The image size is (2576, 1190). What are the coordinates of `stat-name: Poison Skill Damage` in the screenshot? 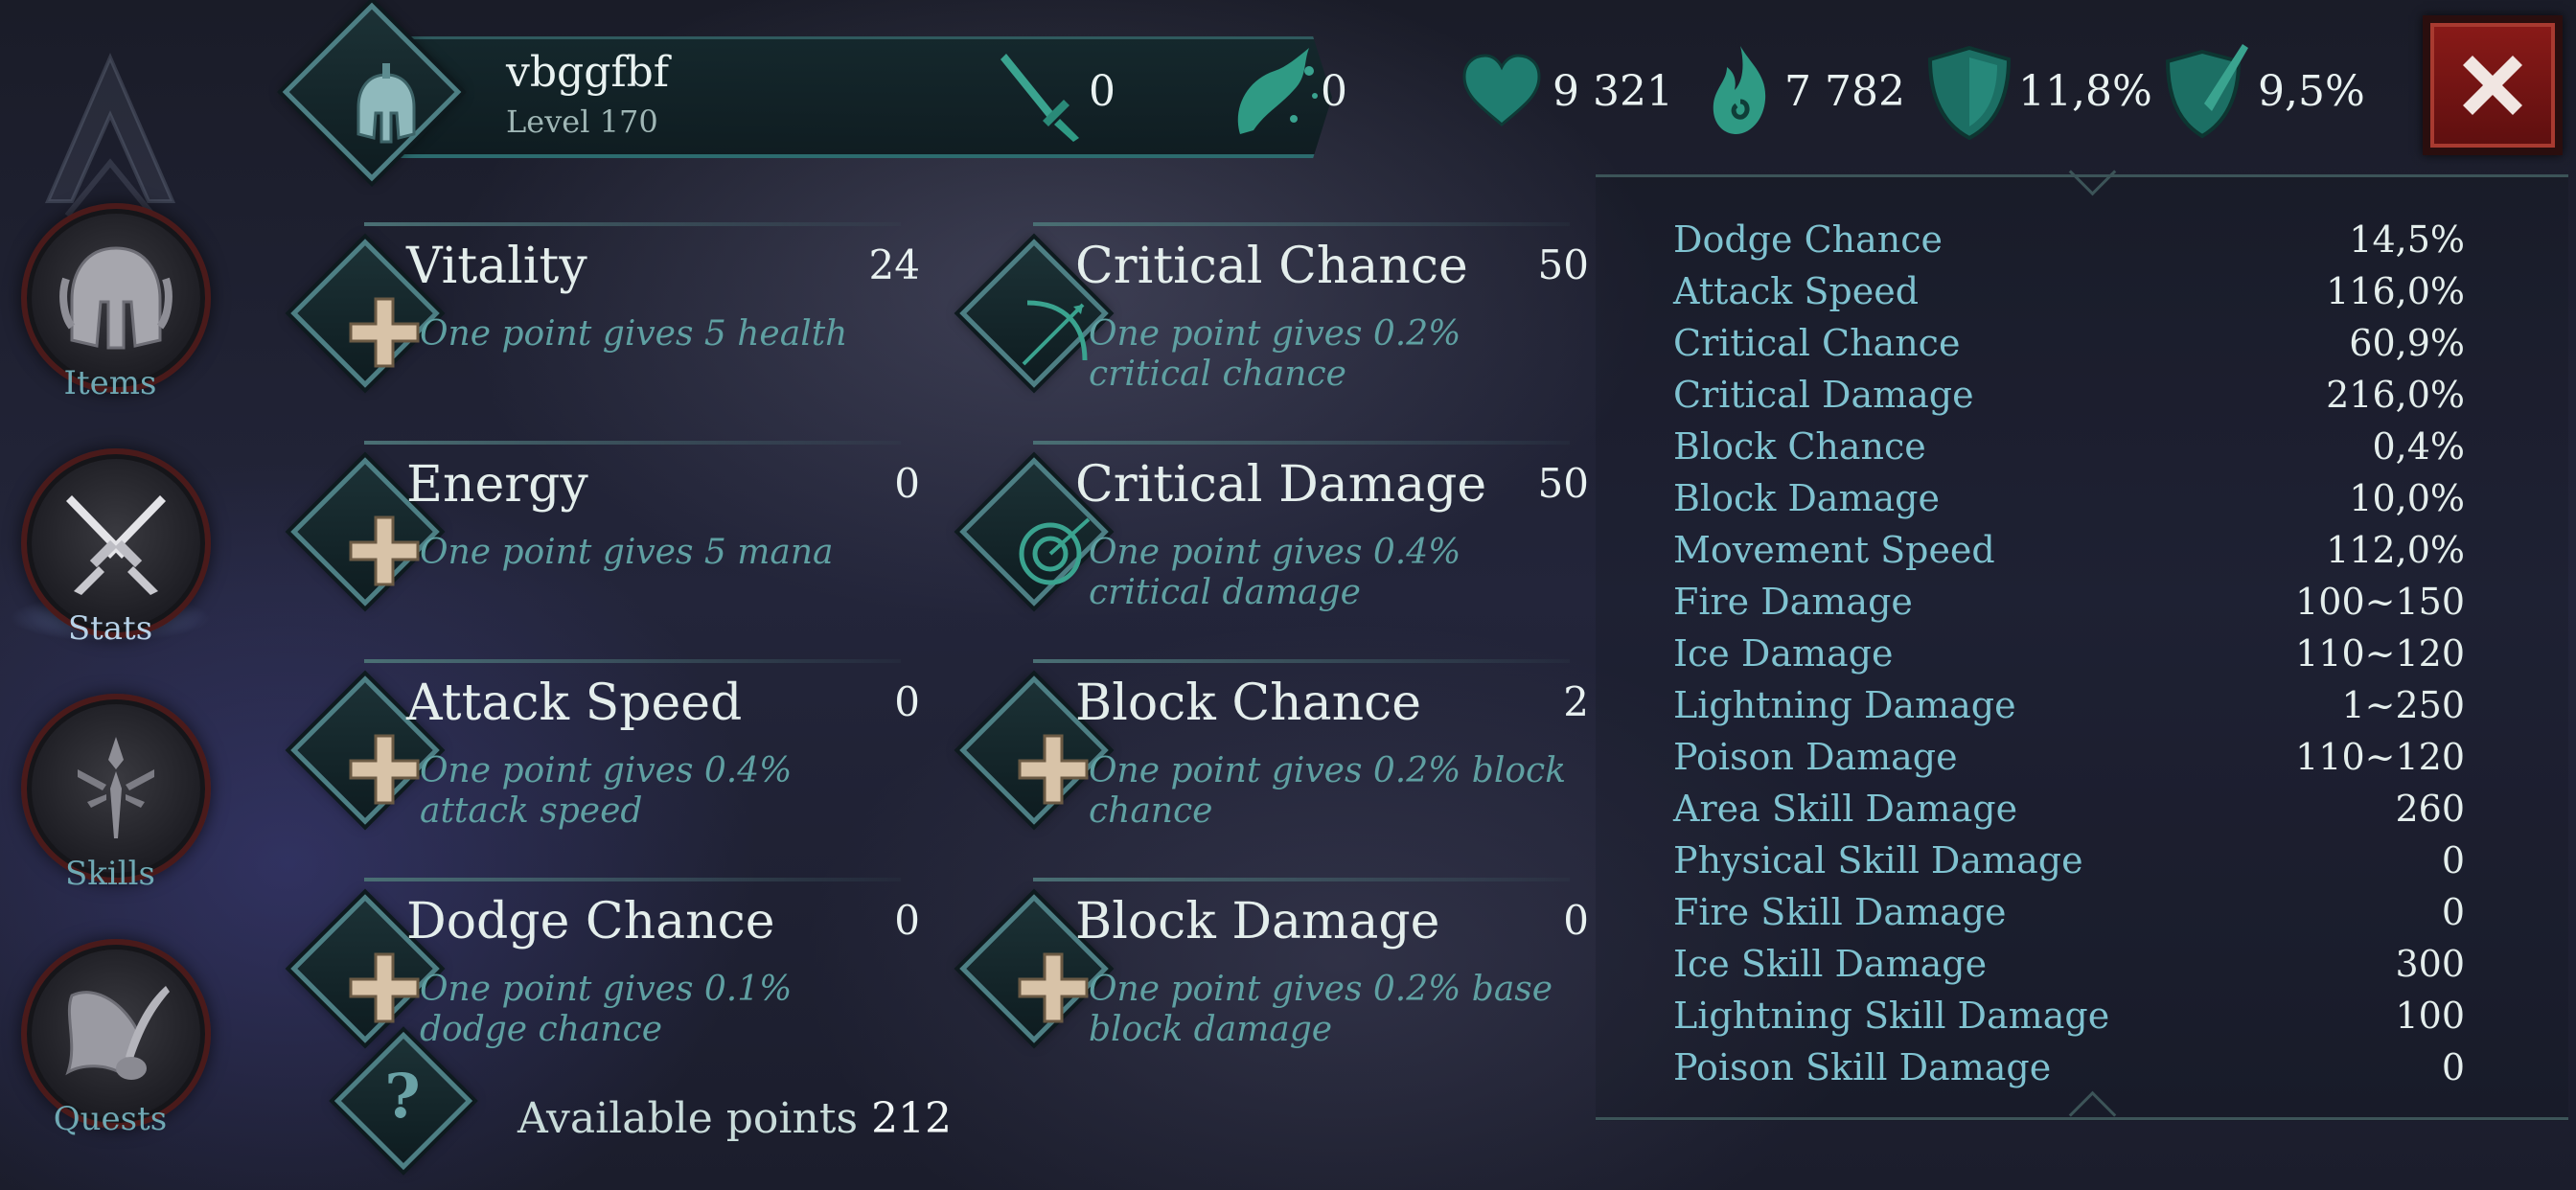 It's located at (1862, 1067).